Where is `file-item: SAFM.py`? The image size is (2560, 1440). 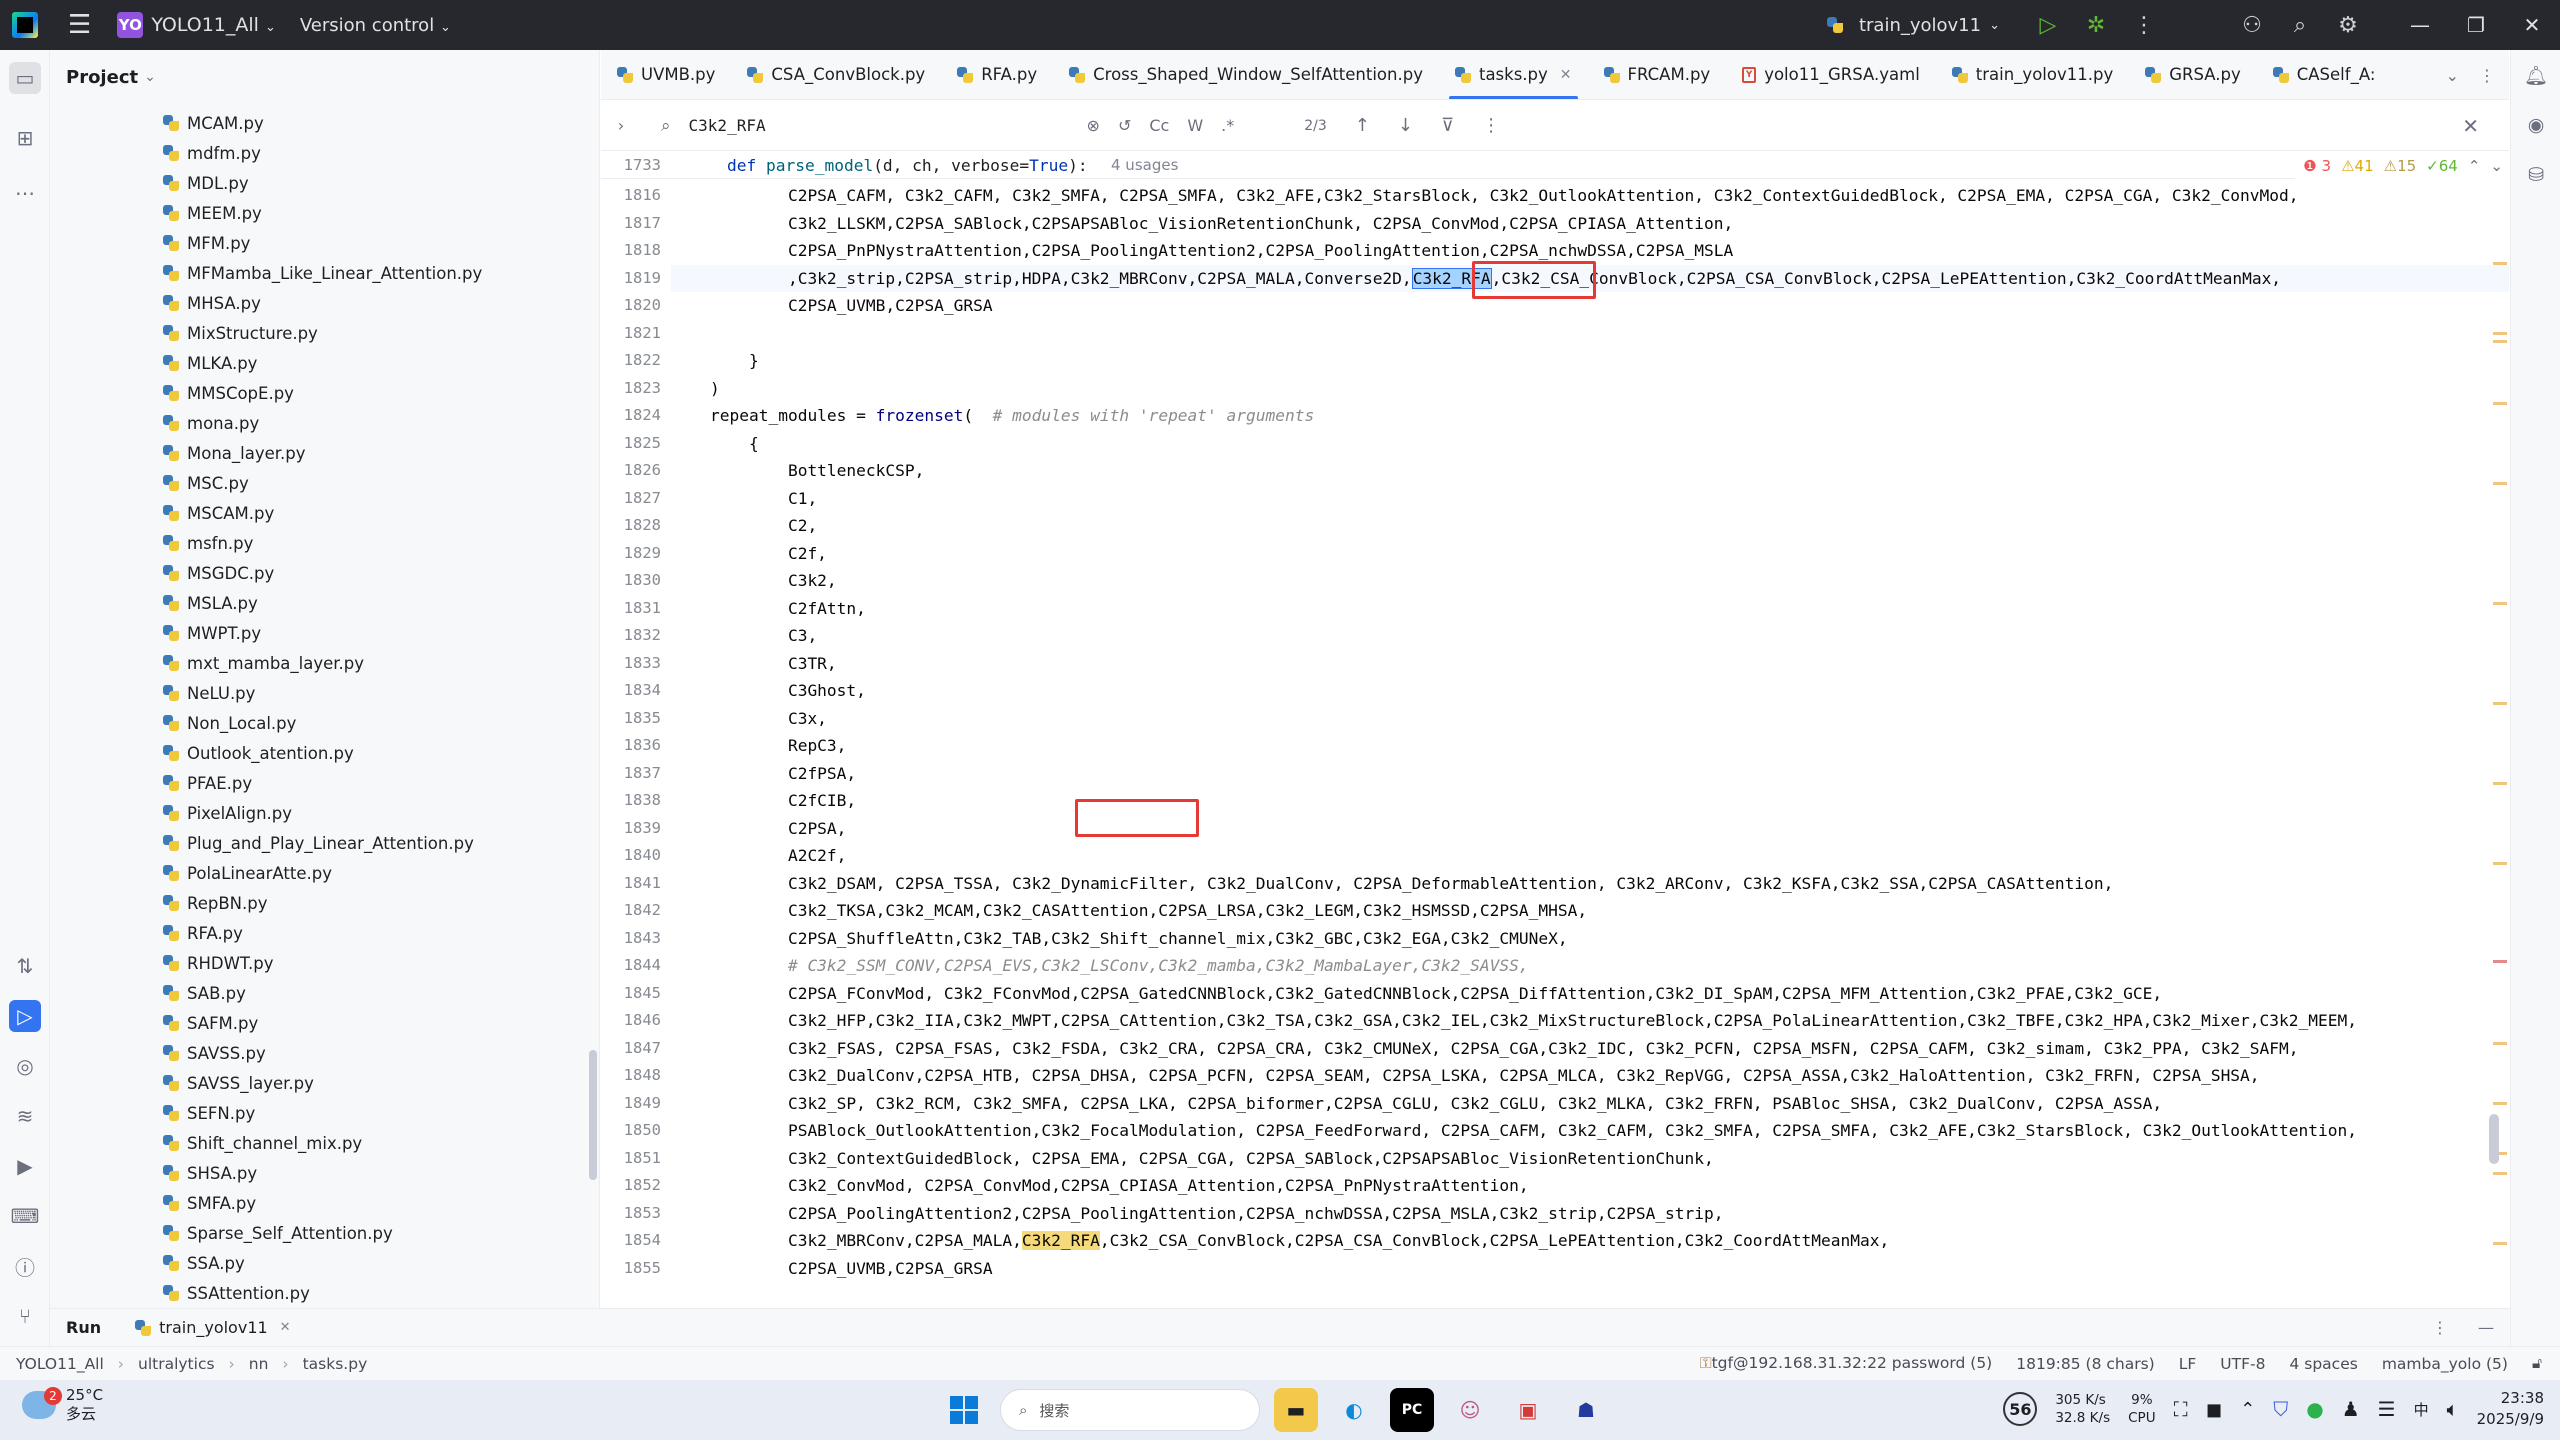 file-item: SAFM.py is located at coordinates (324, 1023).